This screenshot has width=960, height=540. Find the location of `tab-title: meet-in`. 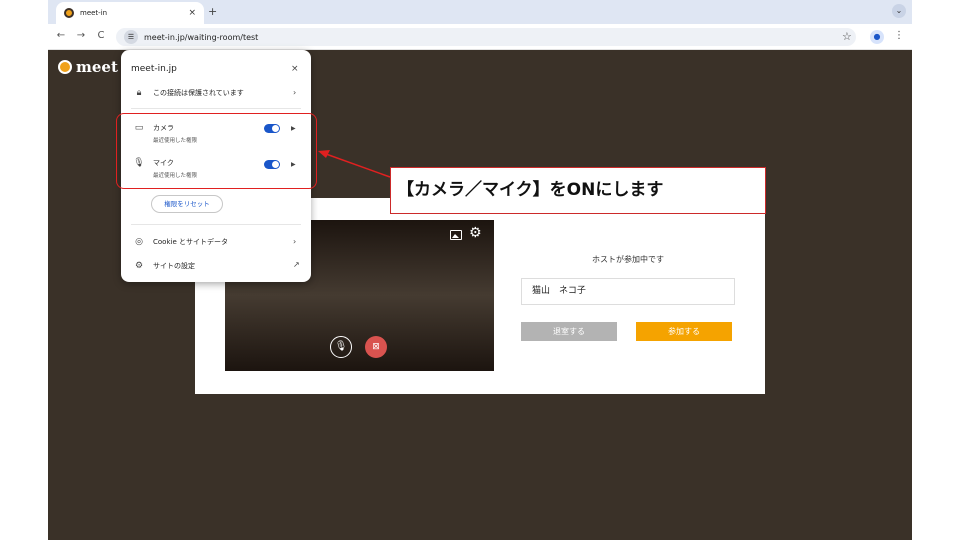

tab-title: meet-in is located at coordinates (94, 13).